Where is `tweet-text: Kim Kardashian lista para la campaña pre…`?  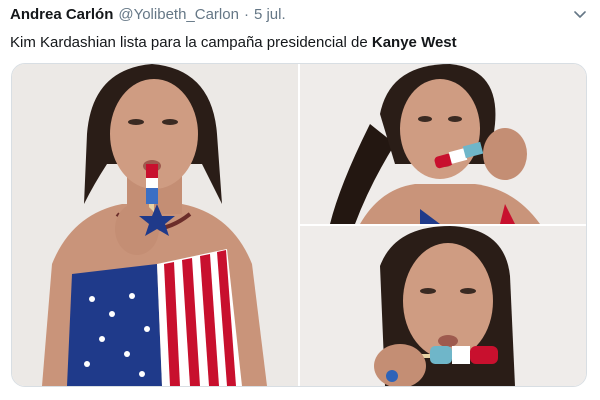 tweet-text: Kim Kardashian lista para la campaña pre… is located at coordinates (299, 42).